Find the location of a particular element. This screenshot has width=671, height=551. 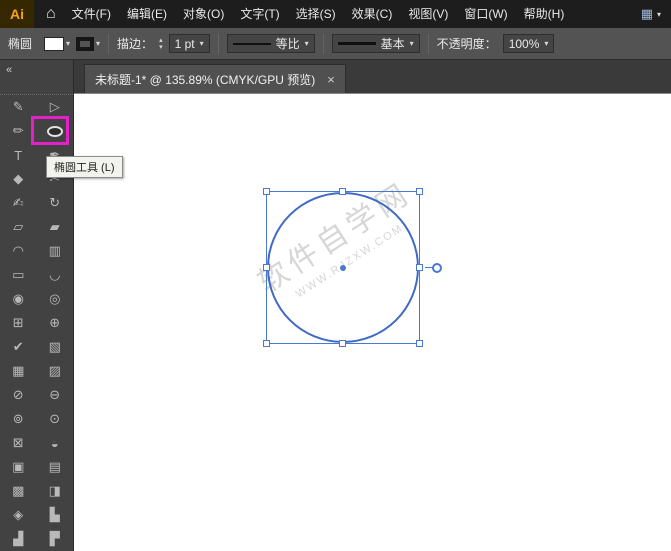

arc-tool: ◠ is located at coordinates (18, 251).